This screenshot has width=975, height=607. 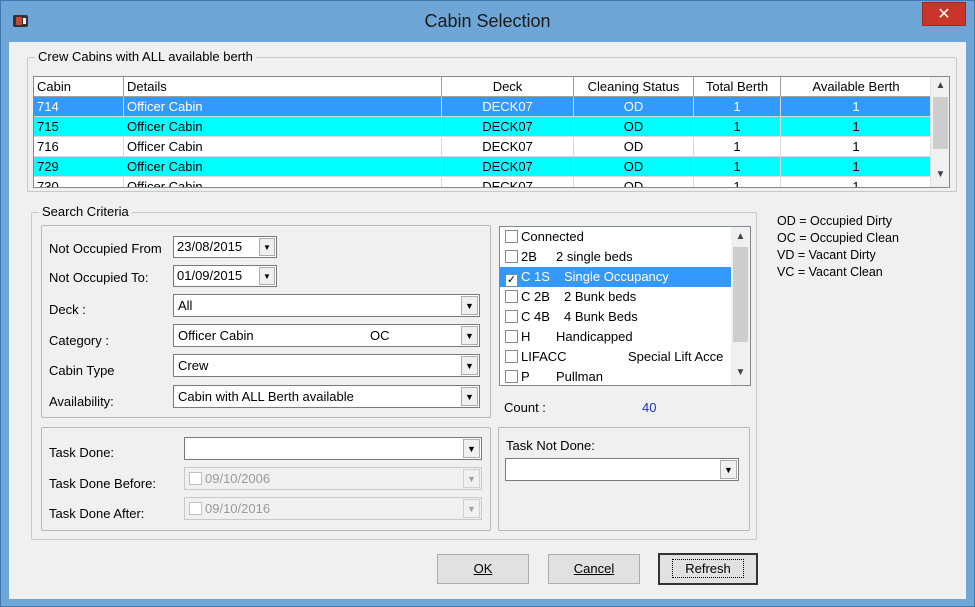 I want to click on task-done-before-label: Task Done Before:, so click(x=102, y=483).